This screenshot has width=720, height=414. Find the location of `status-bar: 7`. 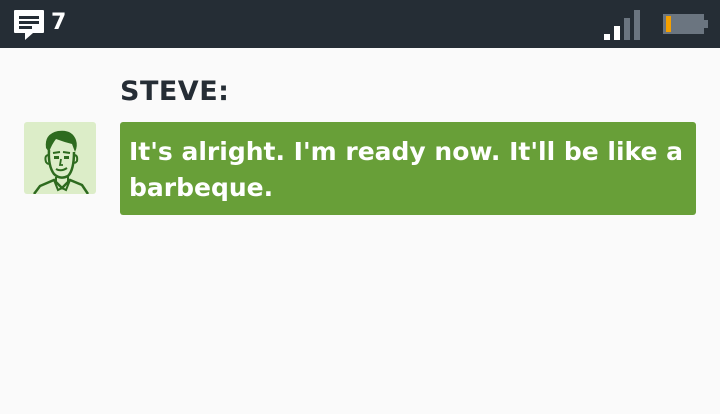

status-bar: 7 is located at coordinates (360, 24).